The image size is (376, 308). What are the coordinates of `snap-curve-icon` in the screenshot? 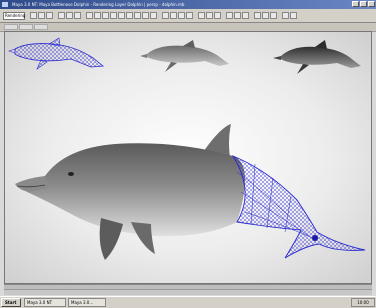 It's located at (173, 15).